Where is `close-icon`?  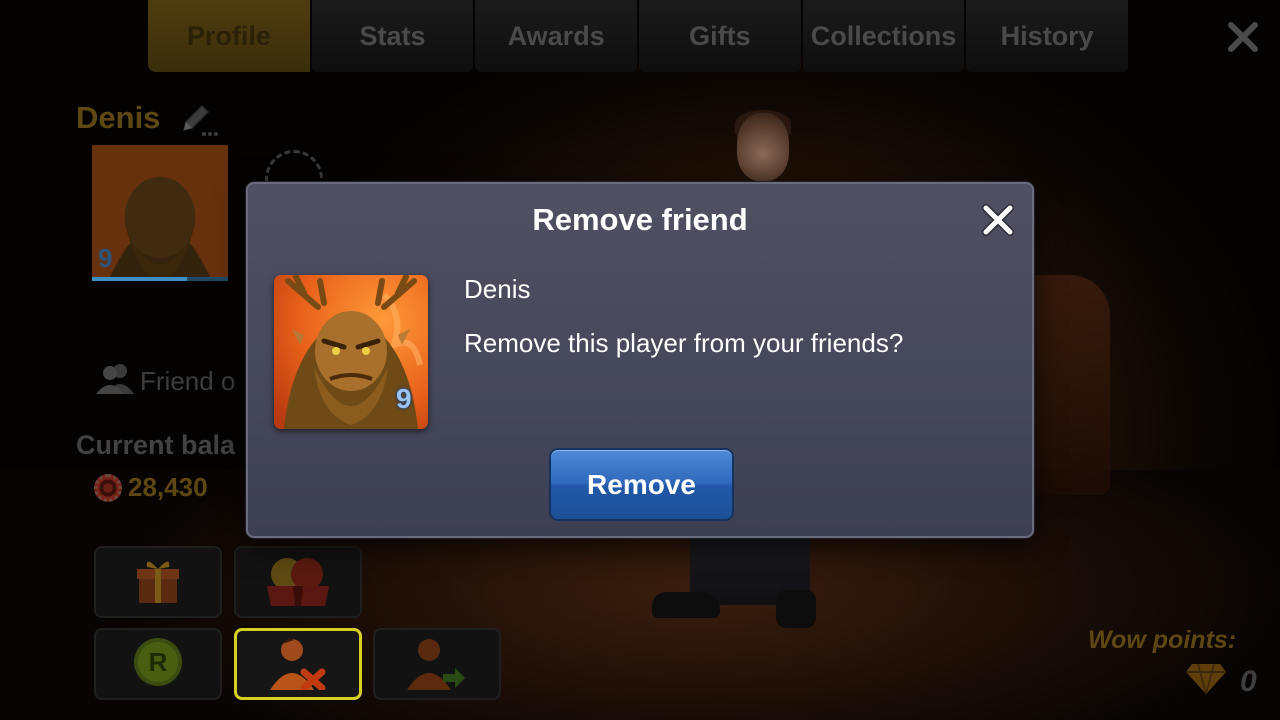
close-icon is located at coordinates (998, 220).